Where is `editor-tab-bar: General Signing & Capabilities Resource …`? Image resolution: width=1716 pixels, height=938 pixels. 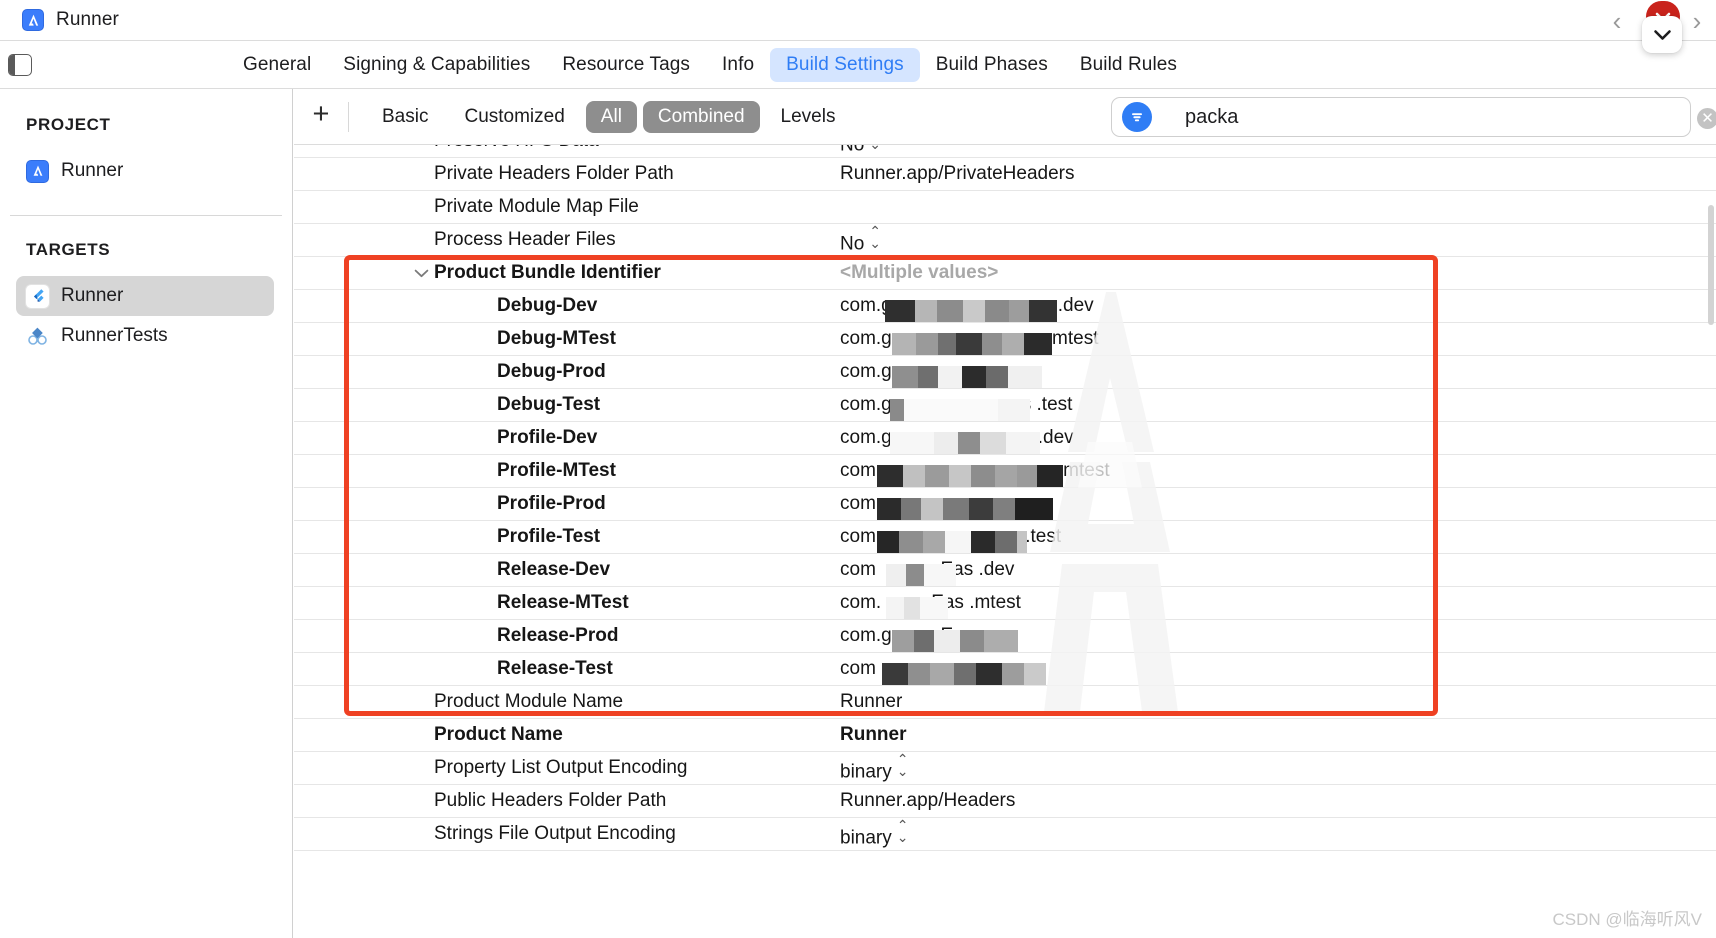
editor-tab-bar: General Signing & Capabilities Resource … is located at coordinates (858, 65).